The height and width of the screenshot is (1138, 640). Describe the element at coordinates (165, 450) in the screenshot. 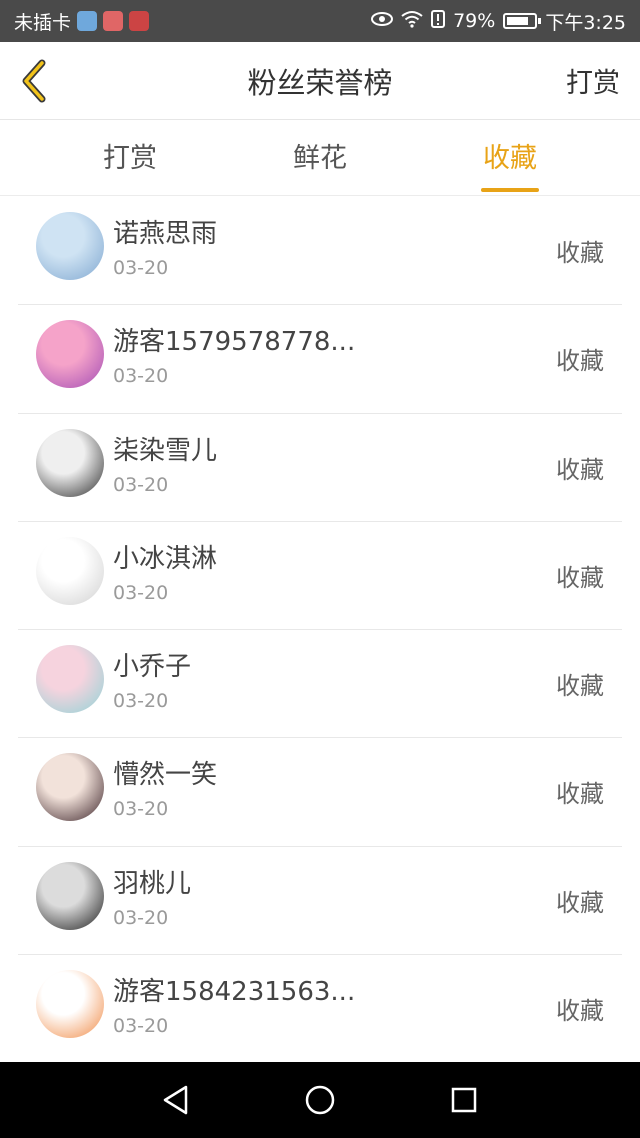

I see `user-name: 柒染雪儿` at that location.